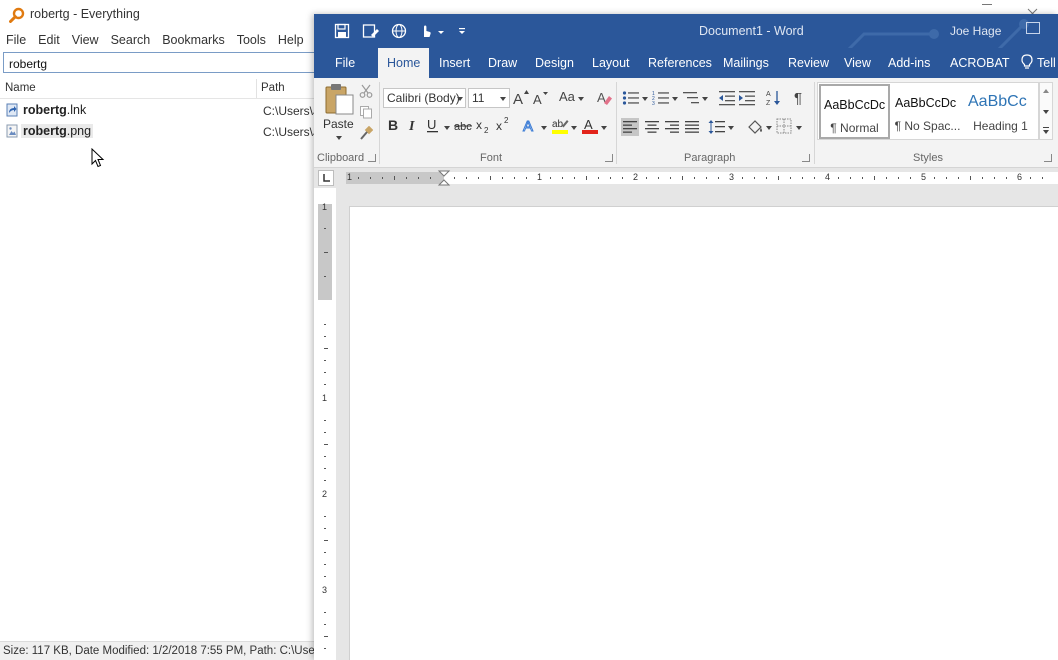 The height and width of the screenshot is (660, 1058). What do you see at coordinates (291, 41) in the screenshot?
I see `menu-help: Help` at bounding box center [291, 41].